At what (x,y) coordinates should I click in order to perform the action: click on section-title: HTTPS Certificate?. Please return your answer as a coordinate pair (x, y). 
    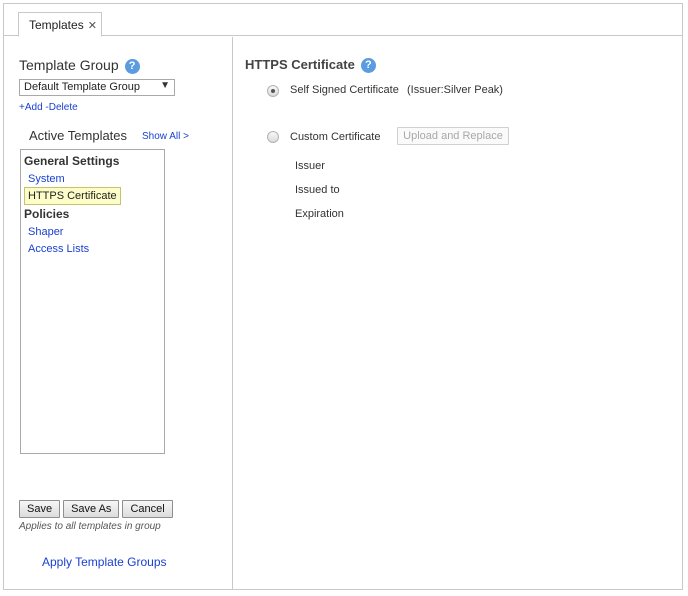
    Looking at the image, I should click on (310, 65).